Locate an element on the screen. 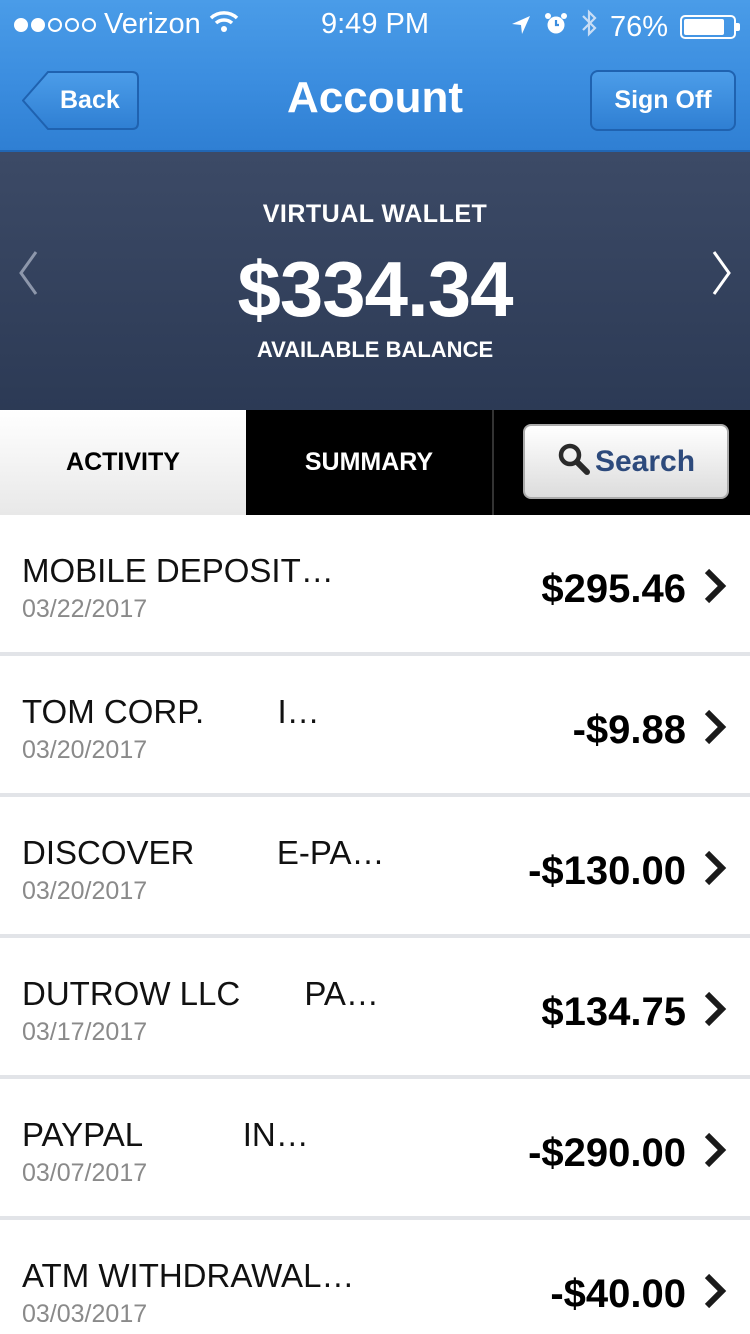 This screenshot has height=1334, width=750. transaction-amount: -$130.00 is located at coordinates (607, 871).